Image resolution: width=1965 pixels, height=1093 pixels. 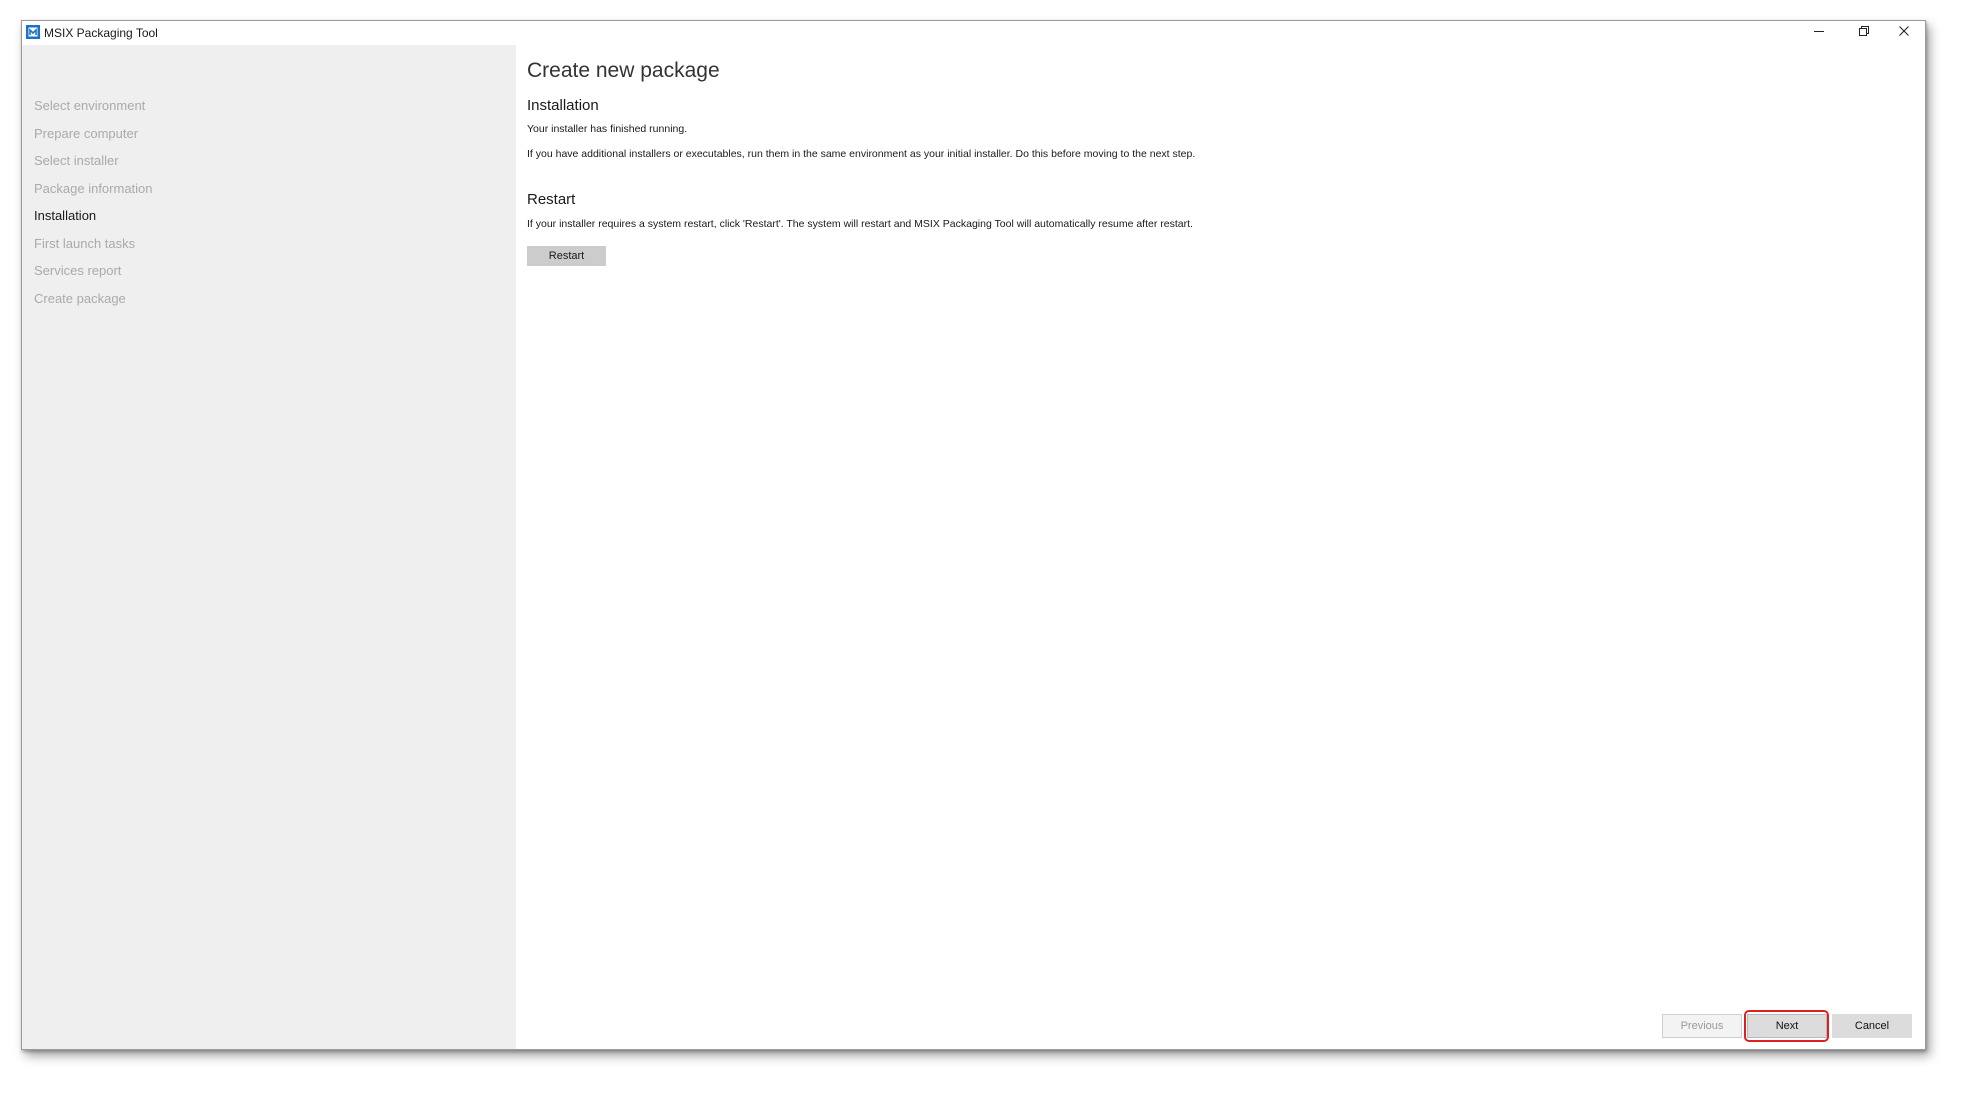 I want to click on restore-icon, so click(x=1864, y=33).